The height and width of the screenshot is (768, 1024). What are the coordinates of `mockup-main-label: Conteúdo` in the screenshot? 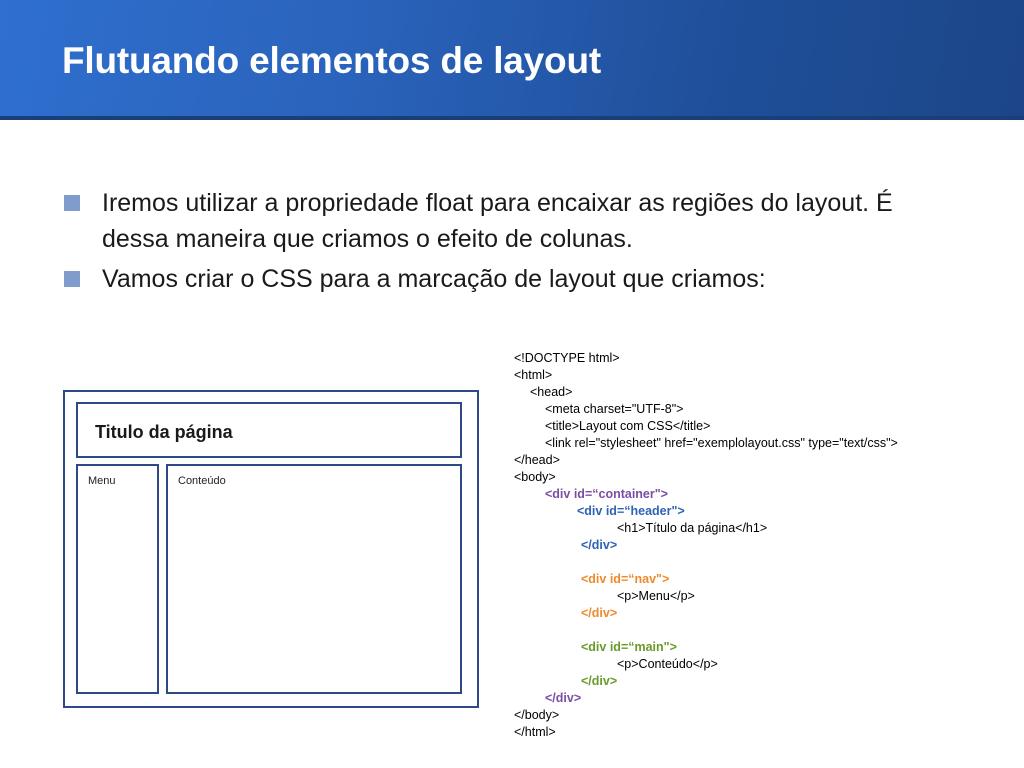 It's located at (202, 481).